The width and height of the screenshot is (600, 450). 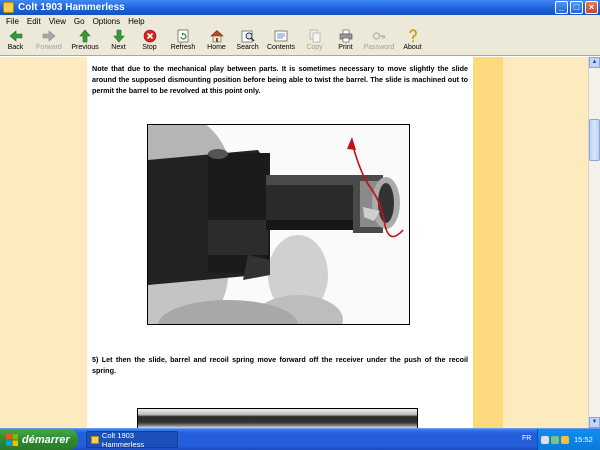 What do you see at coordinates (594, 242) in the screenshot?
I see `vertical-scrollbar: ▲ ▼` at bounding box center [594, 242].